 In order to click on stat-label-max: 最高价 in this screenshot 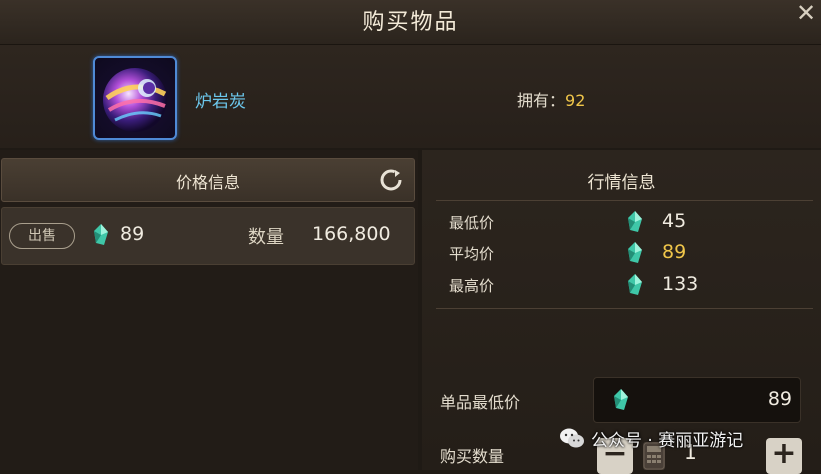, I will do `click(472, 286)`.